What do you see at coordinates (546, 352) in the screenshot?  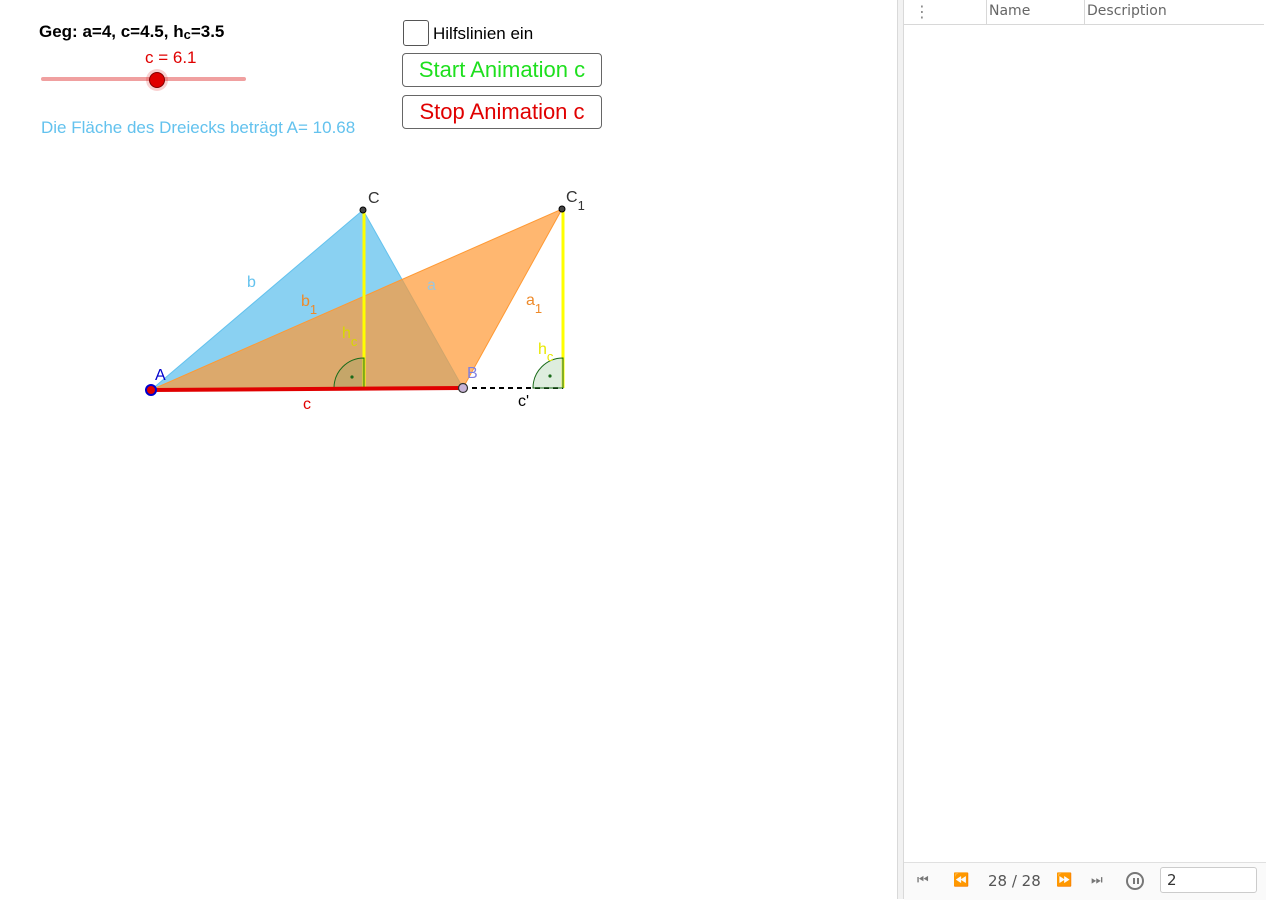 I see `label-hc-c1: hc` at bounding box center [546, 352].